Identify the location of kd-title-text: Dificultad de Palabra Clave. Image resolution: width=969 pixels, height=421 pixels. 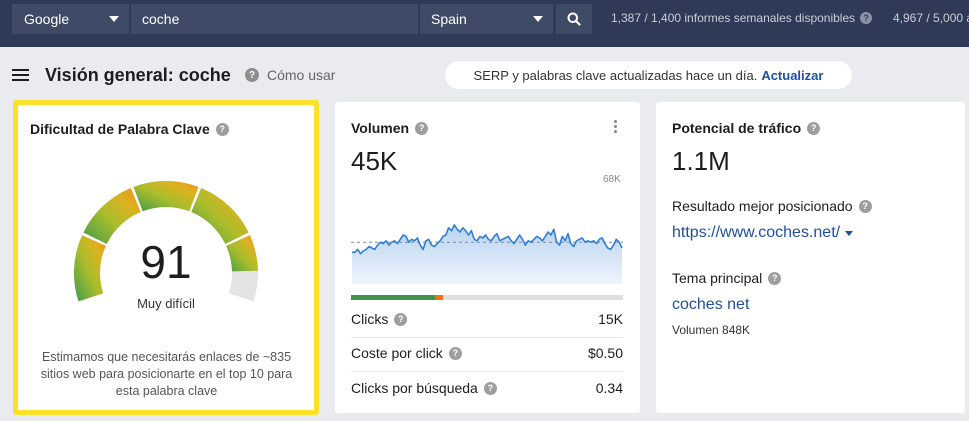
(120, 129).